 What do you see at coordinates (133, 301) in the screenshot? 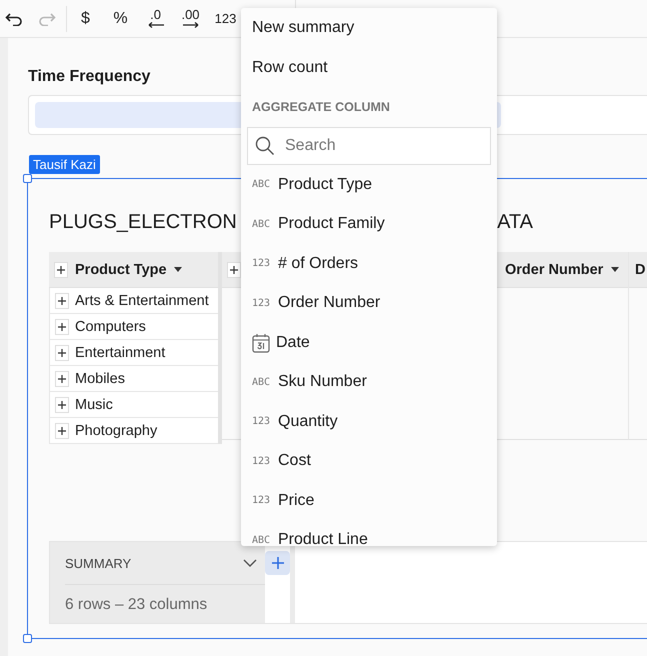
I see `table-cell: Arts & Entertainment` at bounding box center [133, 301].